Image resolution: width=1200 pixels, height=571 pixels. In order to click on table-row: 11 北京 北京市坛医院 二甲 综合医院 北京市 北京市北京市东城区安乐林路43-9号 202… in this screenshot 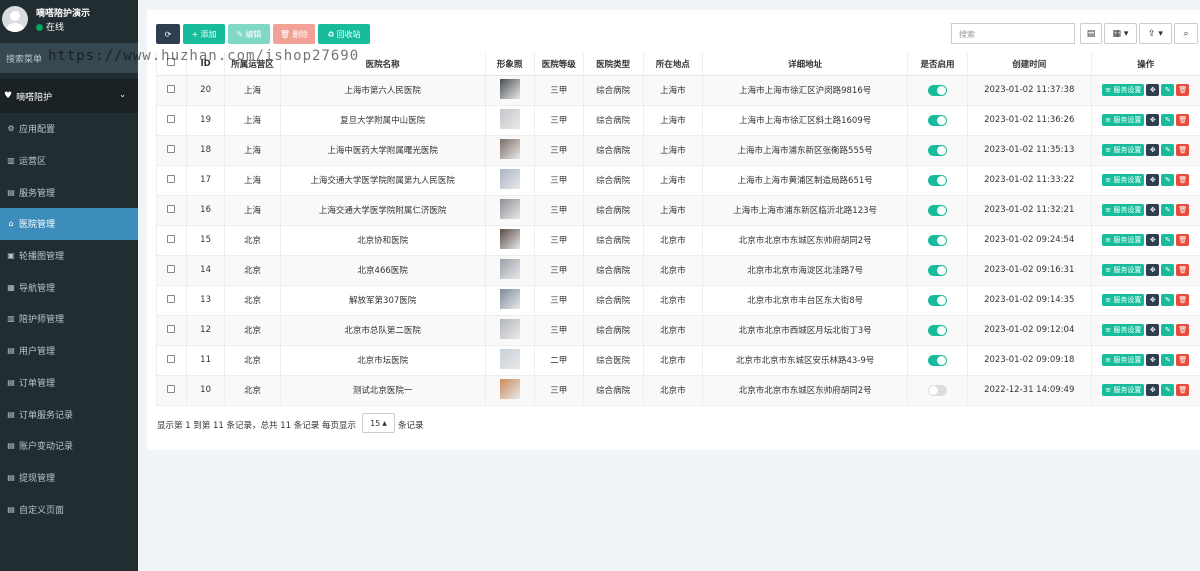, I will do `click(678, 360)`.